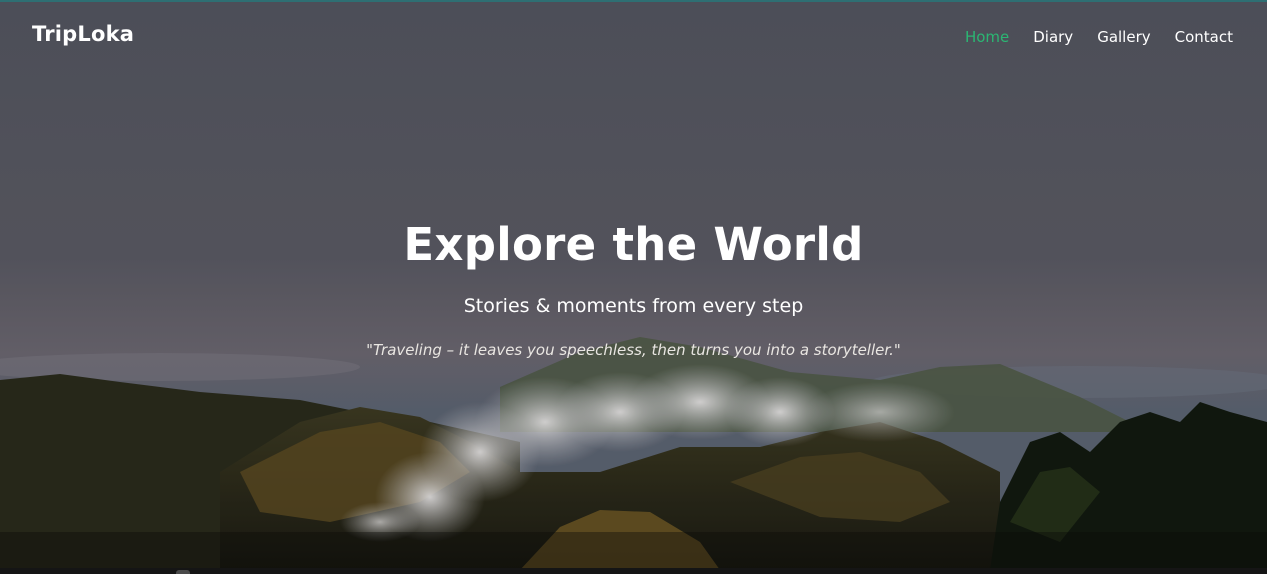 Image resolution: width=1267 pixels, height=574 pixels. I want to click on brand-logo: TripLoka, so click(83, 34).